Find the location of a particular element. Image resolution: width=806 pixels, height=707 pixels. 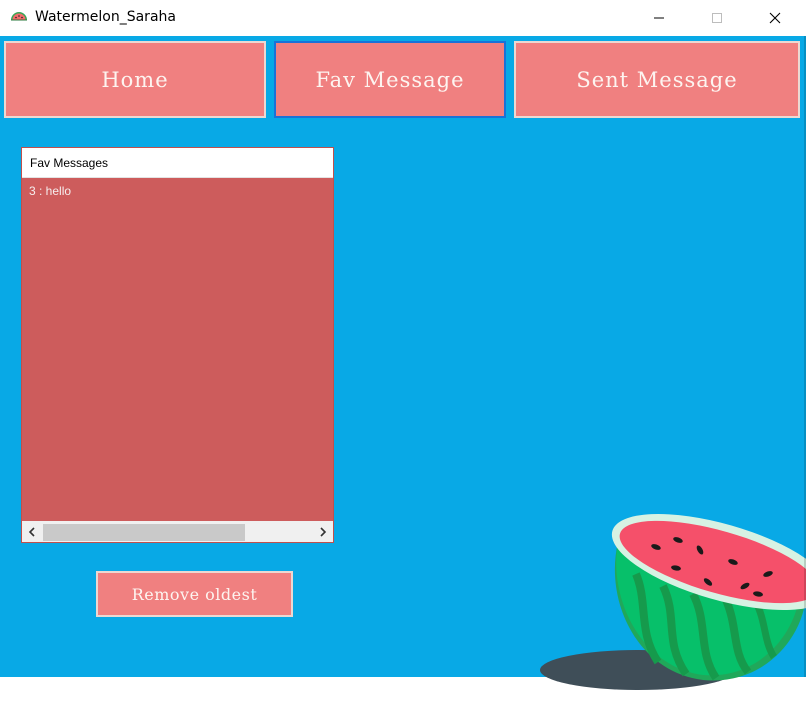

watermelon-slice-illustration is located at coordinates (673, 601).